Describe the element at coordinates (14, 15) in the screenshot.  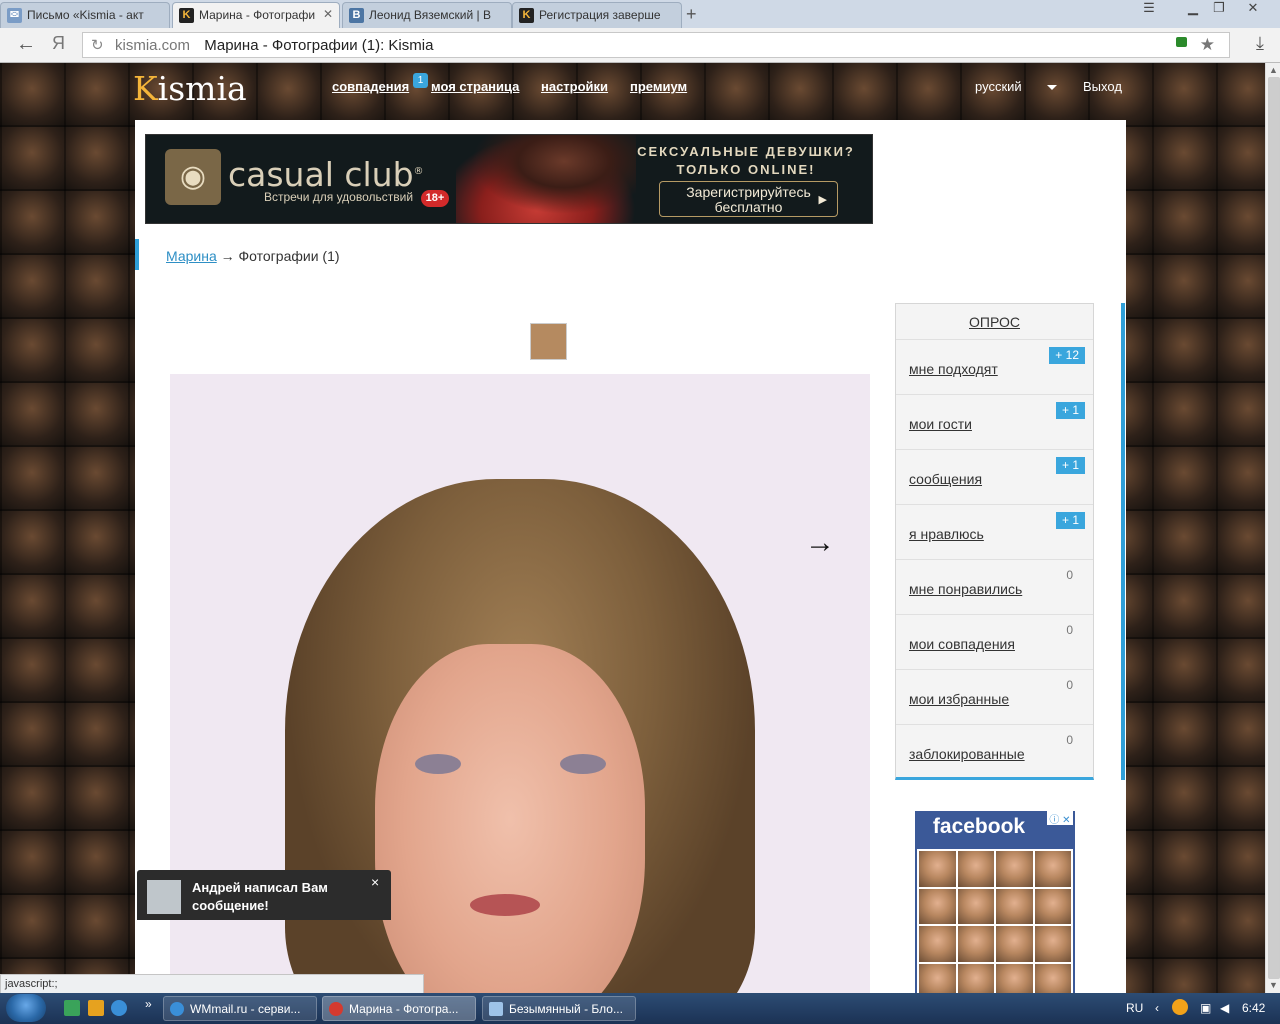
I see `mail-icon: ✉` at that location.